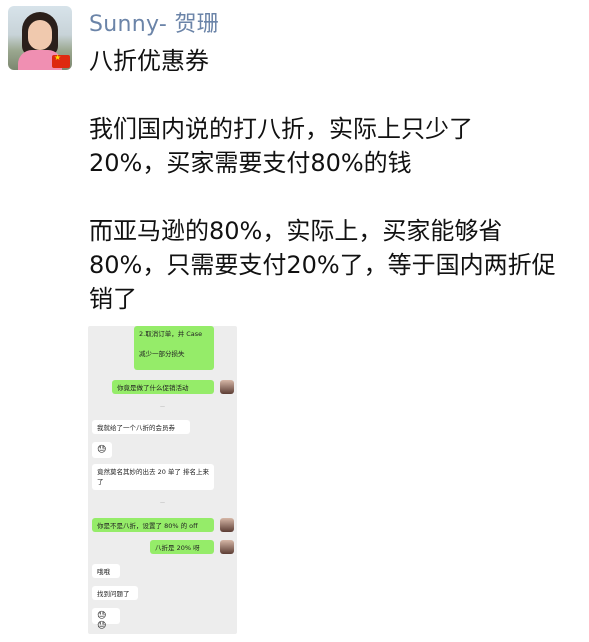 This screenshot has height=642, width=589. Describe the element at coordinates (153, 477) in the screenshot. I see `chat-bubble: 竟然莫名其妙的出去 20 单了 排名上来了` at that location.